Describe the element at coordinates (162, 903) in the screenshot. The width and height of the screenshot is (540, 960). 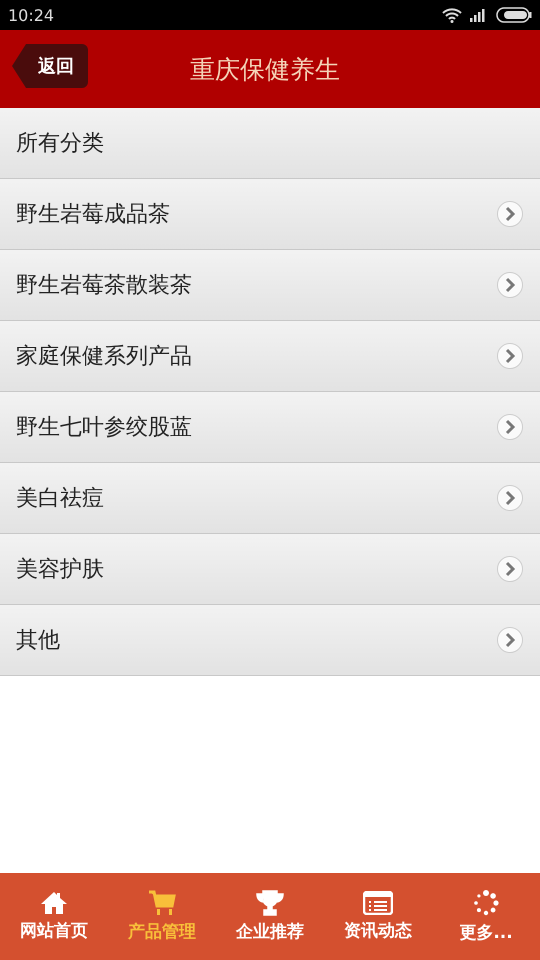
I see `cart-icon` at that location.